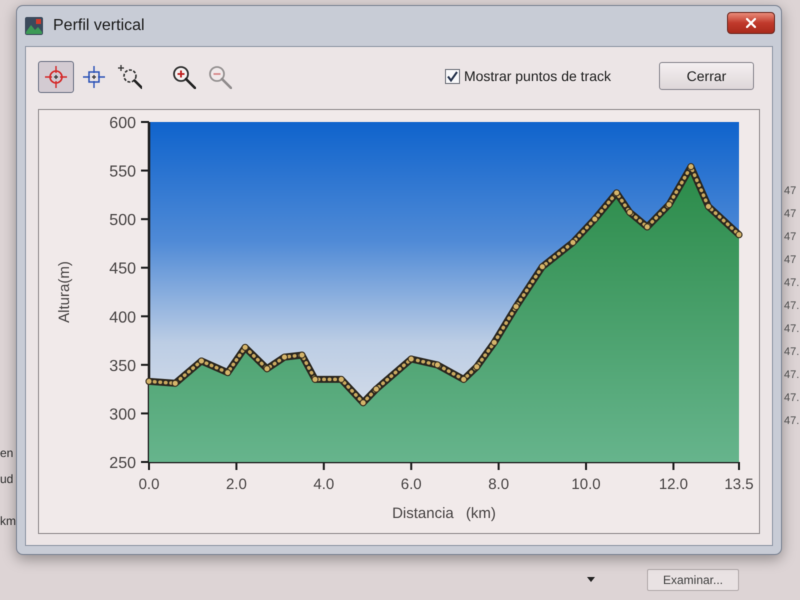 The image size is (800, 600). I want to click on x-tick-label: 4.0, so click(323, 484).